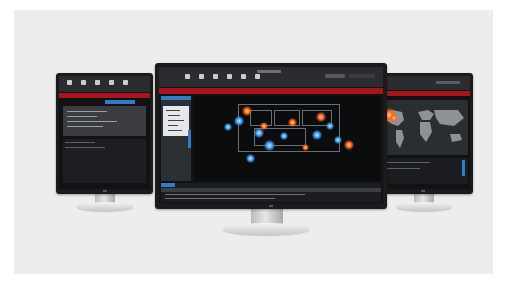 This screenshot has height=282, width=507. Describe the element at coordinates (423, 127) in the screenshot. I see `right-world-map` at that location.